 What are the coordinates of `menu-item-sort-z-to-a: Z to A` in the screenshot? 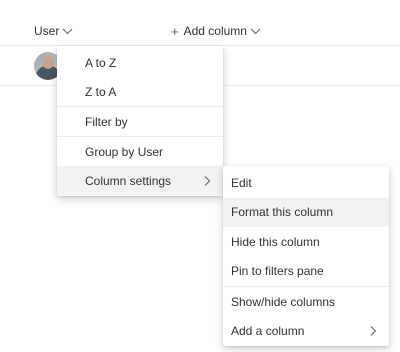 It's located at (140, 91).